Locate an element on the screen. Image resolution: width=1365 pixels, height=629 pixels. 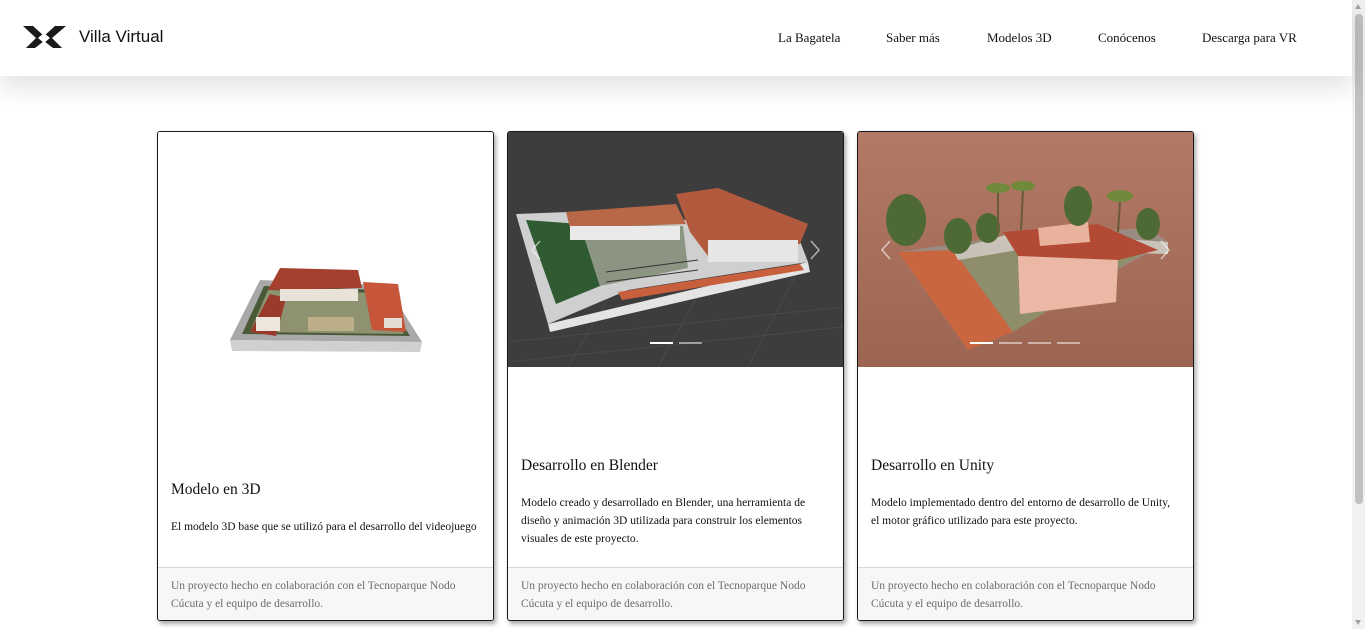
card-title: Desarrollo en Blender is located at coordinates (589, 465).